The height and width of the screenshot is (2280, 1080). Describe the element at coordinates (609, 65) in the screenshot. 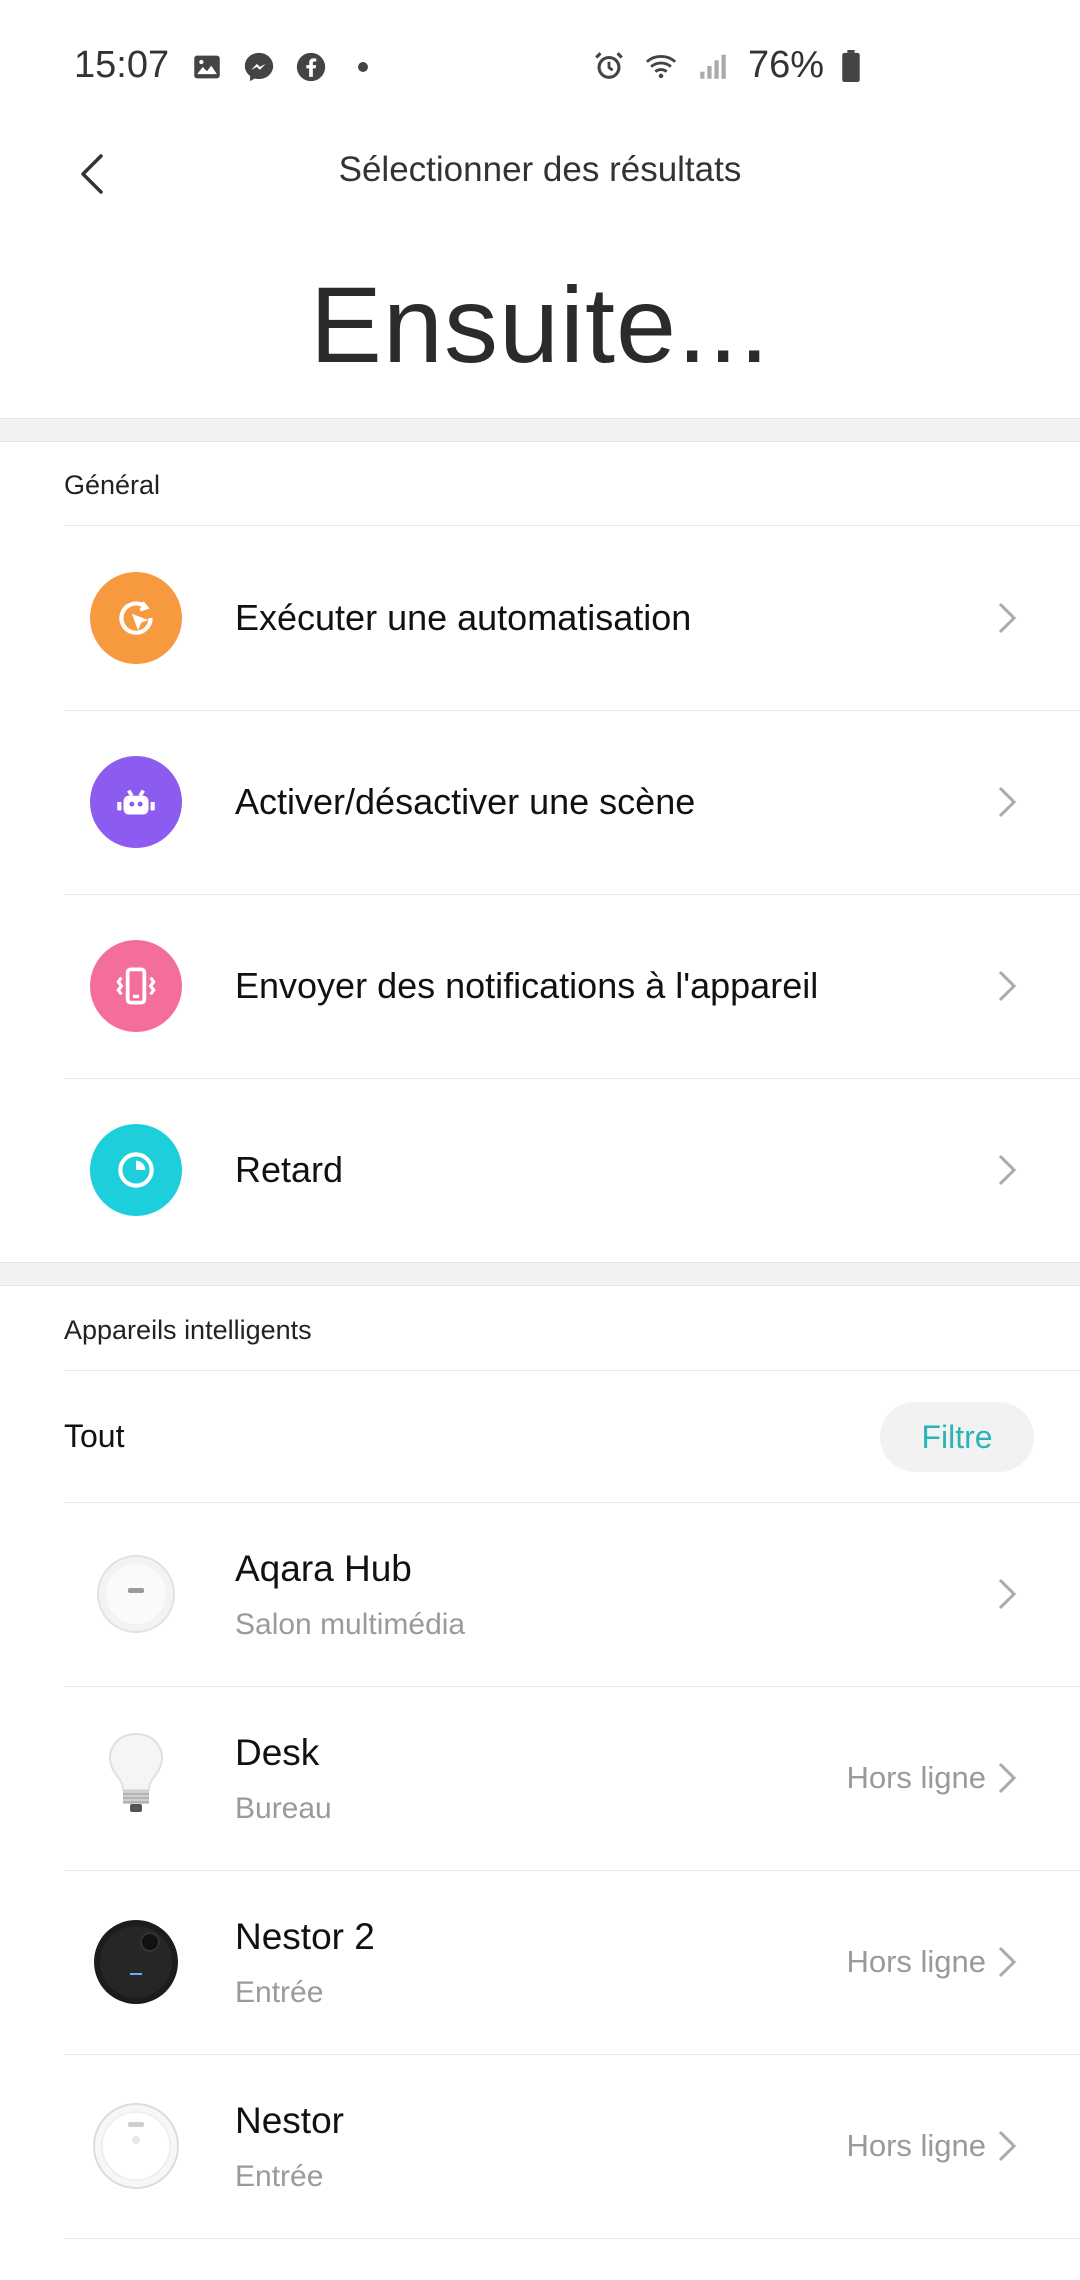

I see `alarm-icon` at that location.